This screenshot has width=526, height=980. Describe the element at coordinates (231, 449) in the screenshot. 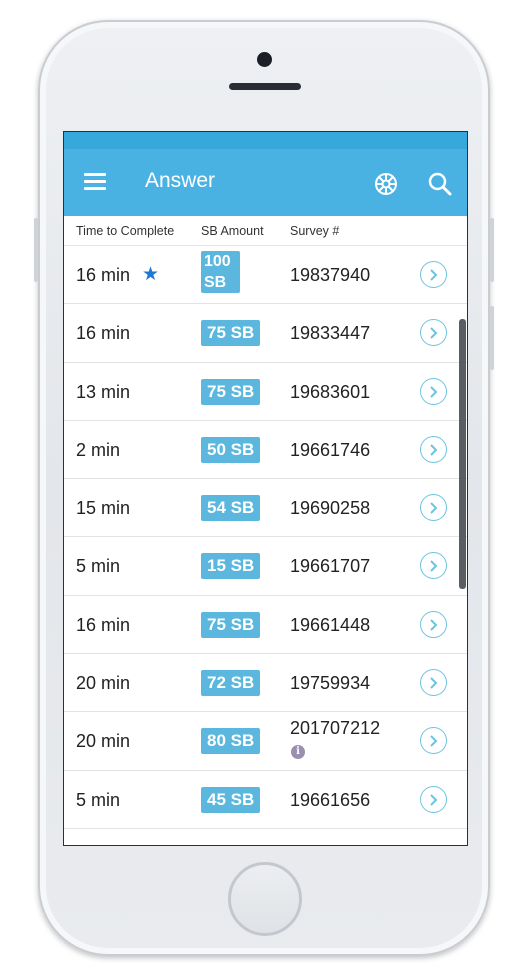

I see `sb-amount-badge: 50 SB` at that location.